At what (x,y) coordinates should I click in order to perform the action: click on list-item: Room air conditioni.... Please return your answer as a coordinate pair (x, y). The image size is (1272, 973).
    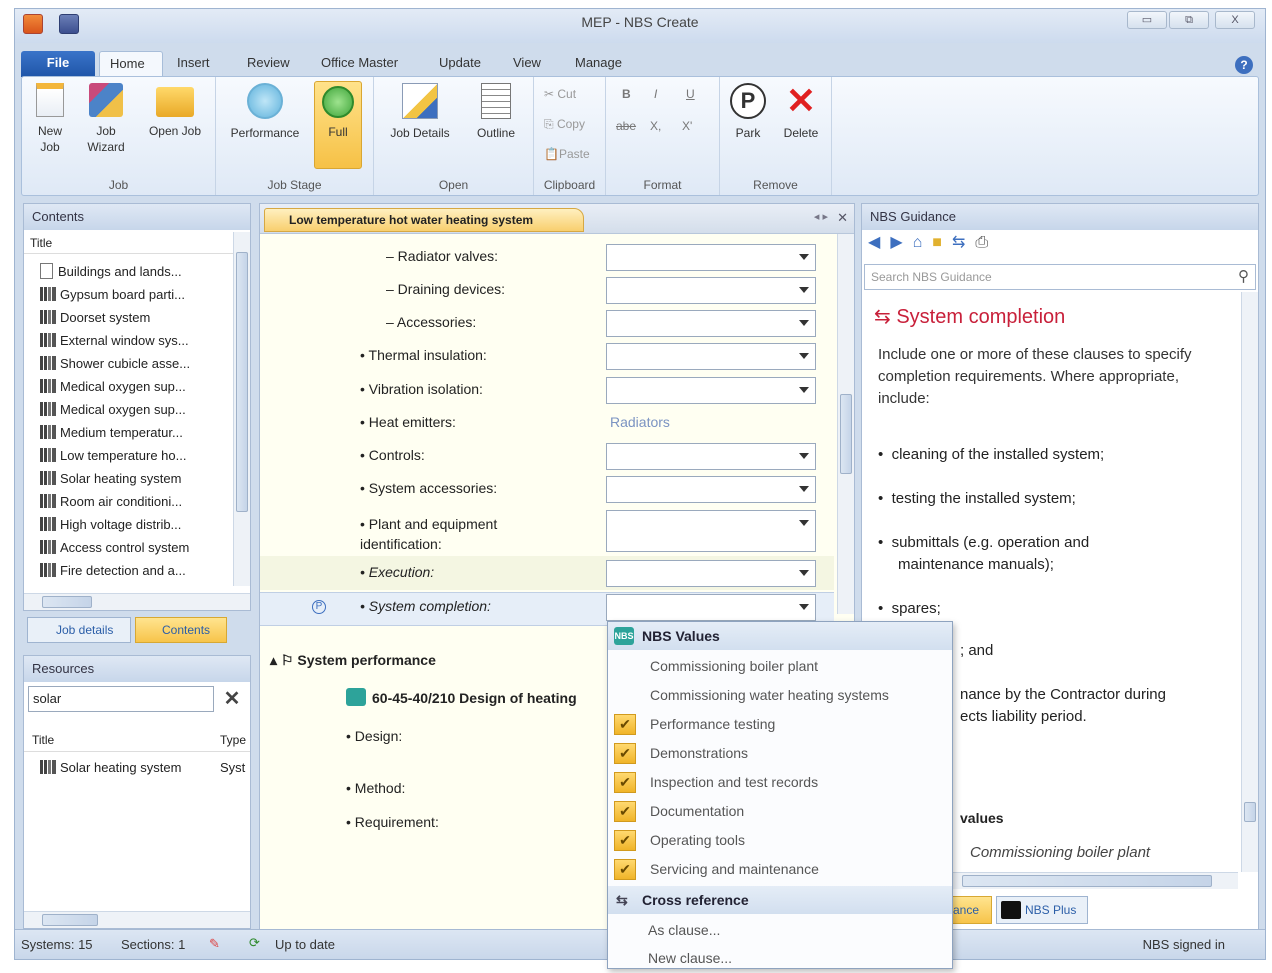
    Looking at the image, I should click on (128, 501).